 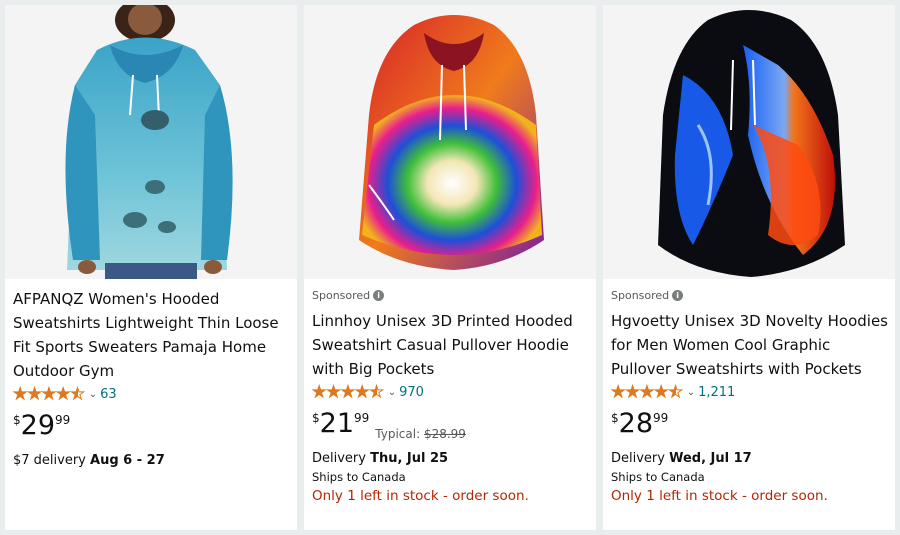 I want to click on typical-price-value: $28.99, so click(x=444, y=434).